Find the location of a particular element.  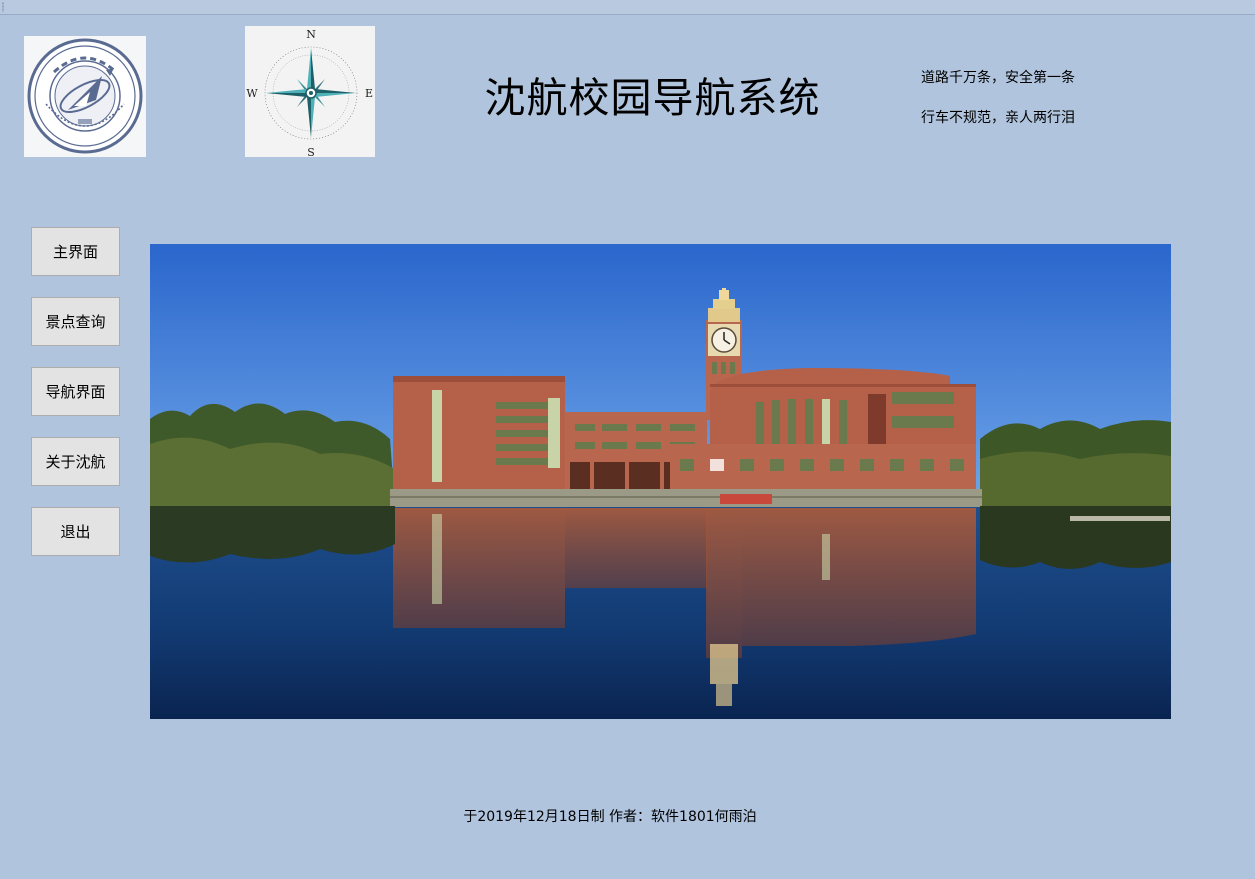

compass-west-label: W is located at coordinates (252, 93).